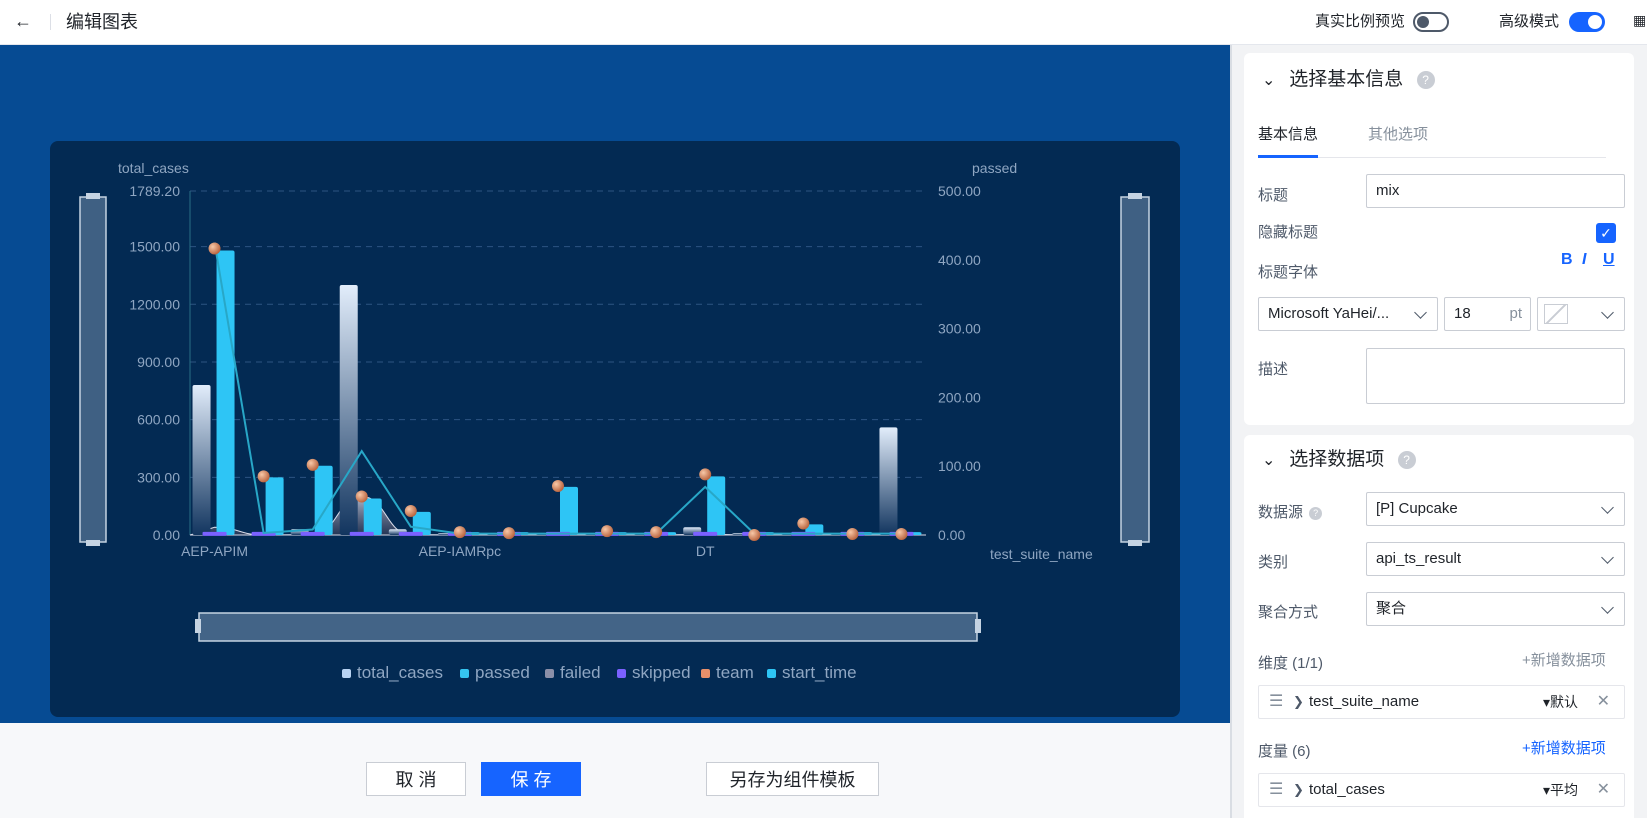 Image resolution: width=1647 pixels, height=835 pixels. I want to click on legend-item: failed, so click(580, 672).